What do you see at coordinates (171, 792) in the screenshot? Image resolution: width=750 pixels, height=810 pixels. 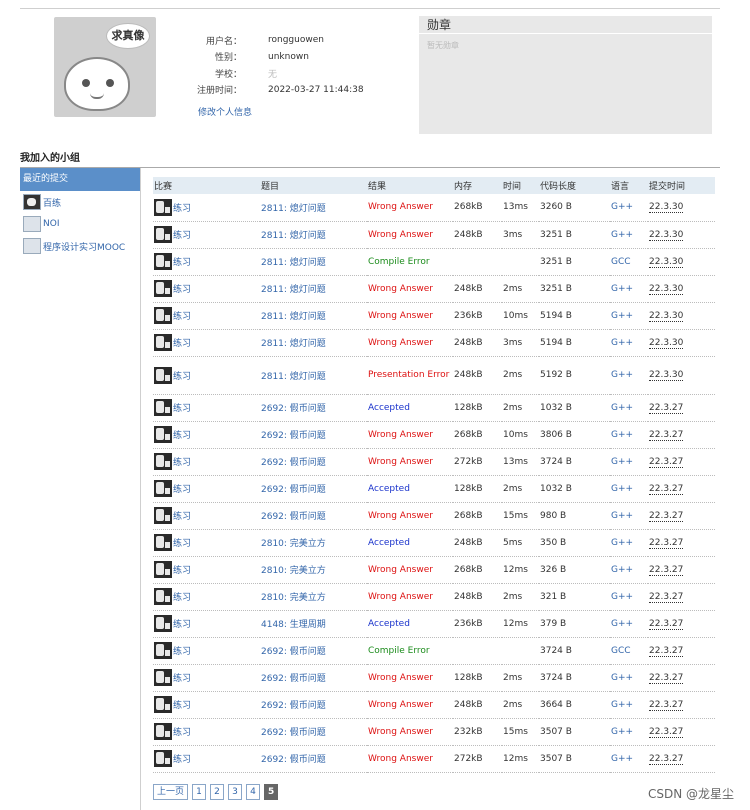 I see `prev-page-button: 上一页` at bounding box center [171, 792].